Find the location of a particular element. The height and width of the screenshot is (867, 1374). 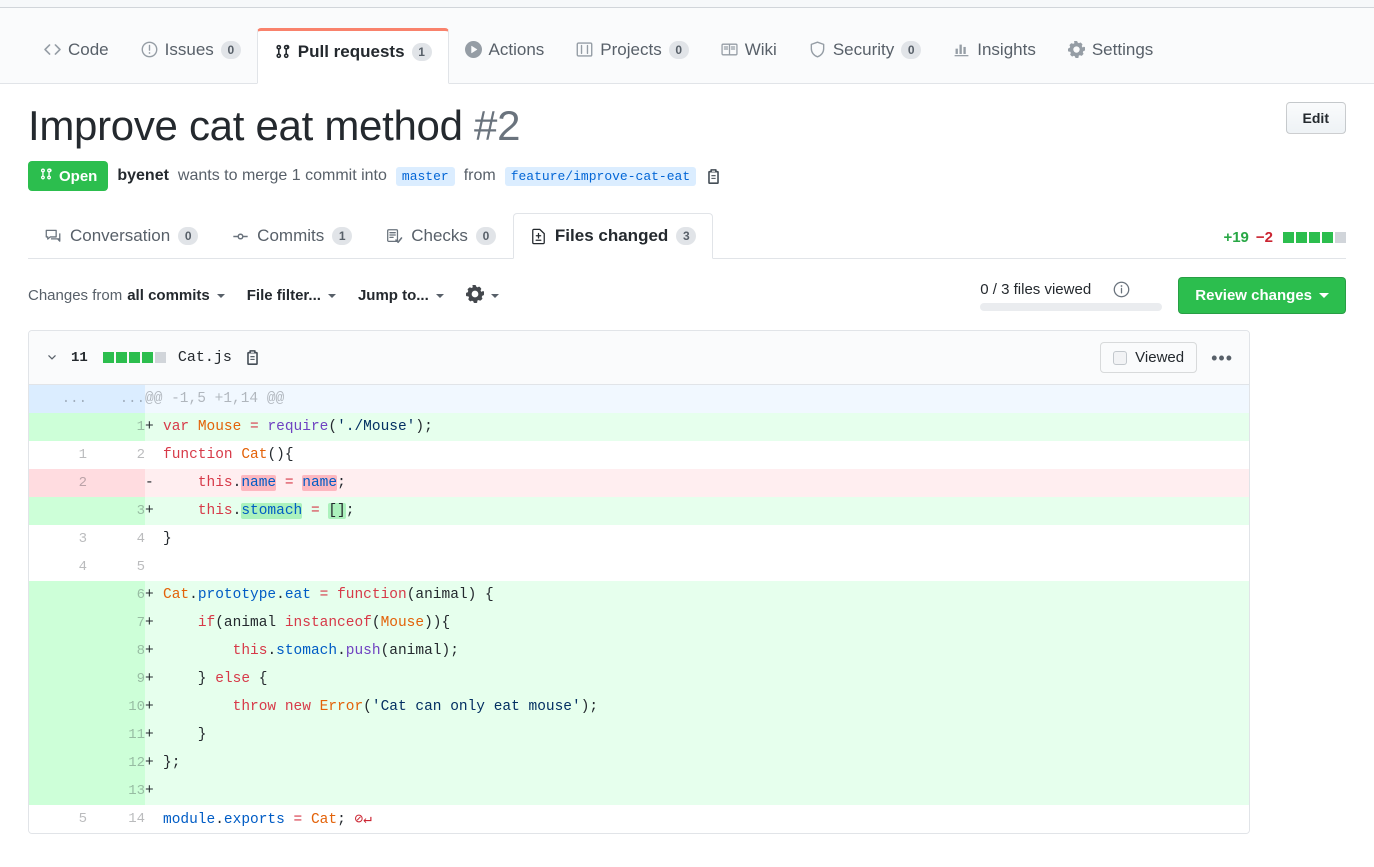

diff-line-ctx: 3 4} is located at coordinates (639, 539).